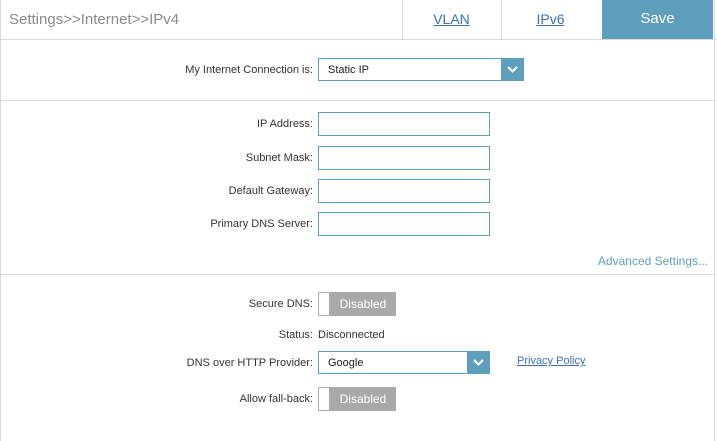 This screenshot has width=717, height=441. What do you see at coordinates (284, 124) in the screenshot?
I see `ip-address-label: IP Address:` at bounding box center [284, 124].